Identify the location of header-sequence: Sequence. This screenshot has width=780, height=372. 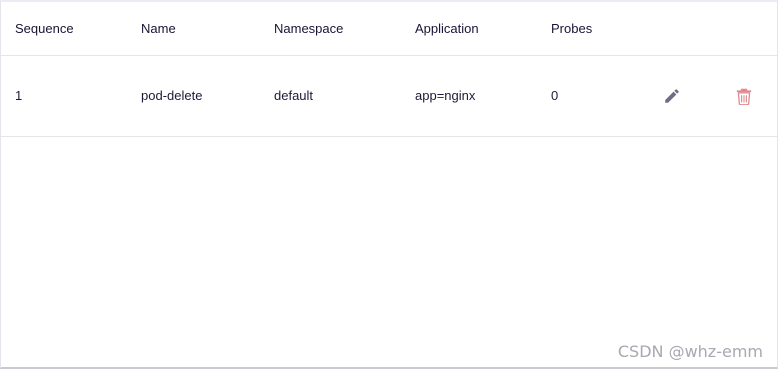
(44, 28).